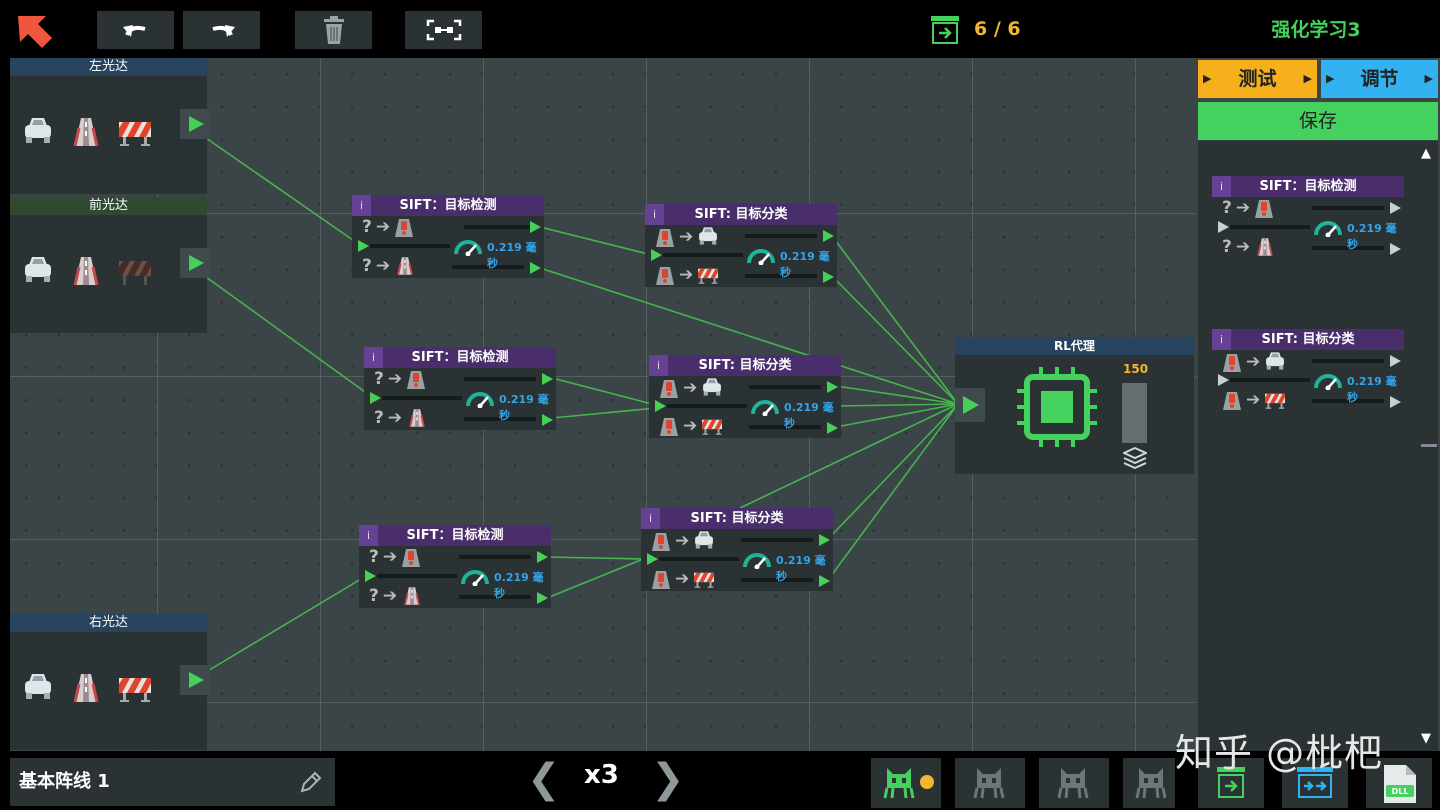 This screenshot has height=810, width=1440. What do you see at coordinates (1279, 753) in the screenshot?
I see `watermark: 知乎 @枇杷` at bounding box center [1279, 753].